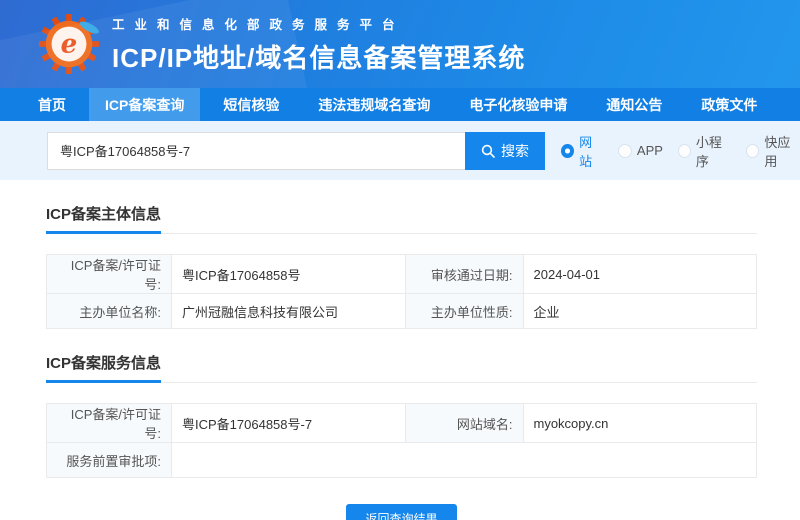  What do you see at coordinates (109, 311) in the screenshot?
I see `field-label: 主办单位名称:` at bounding box center [109, 311].